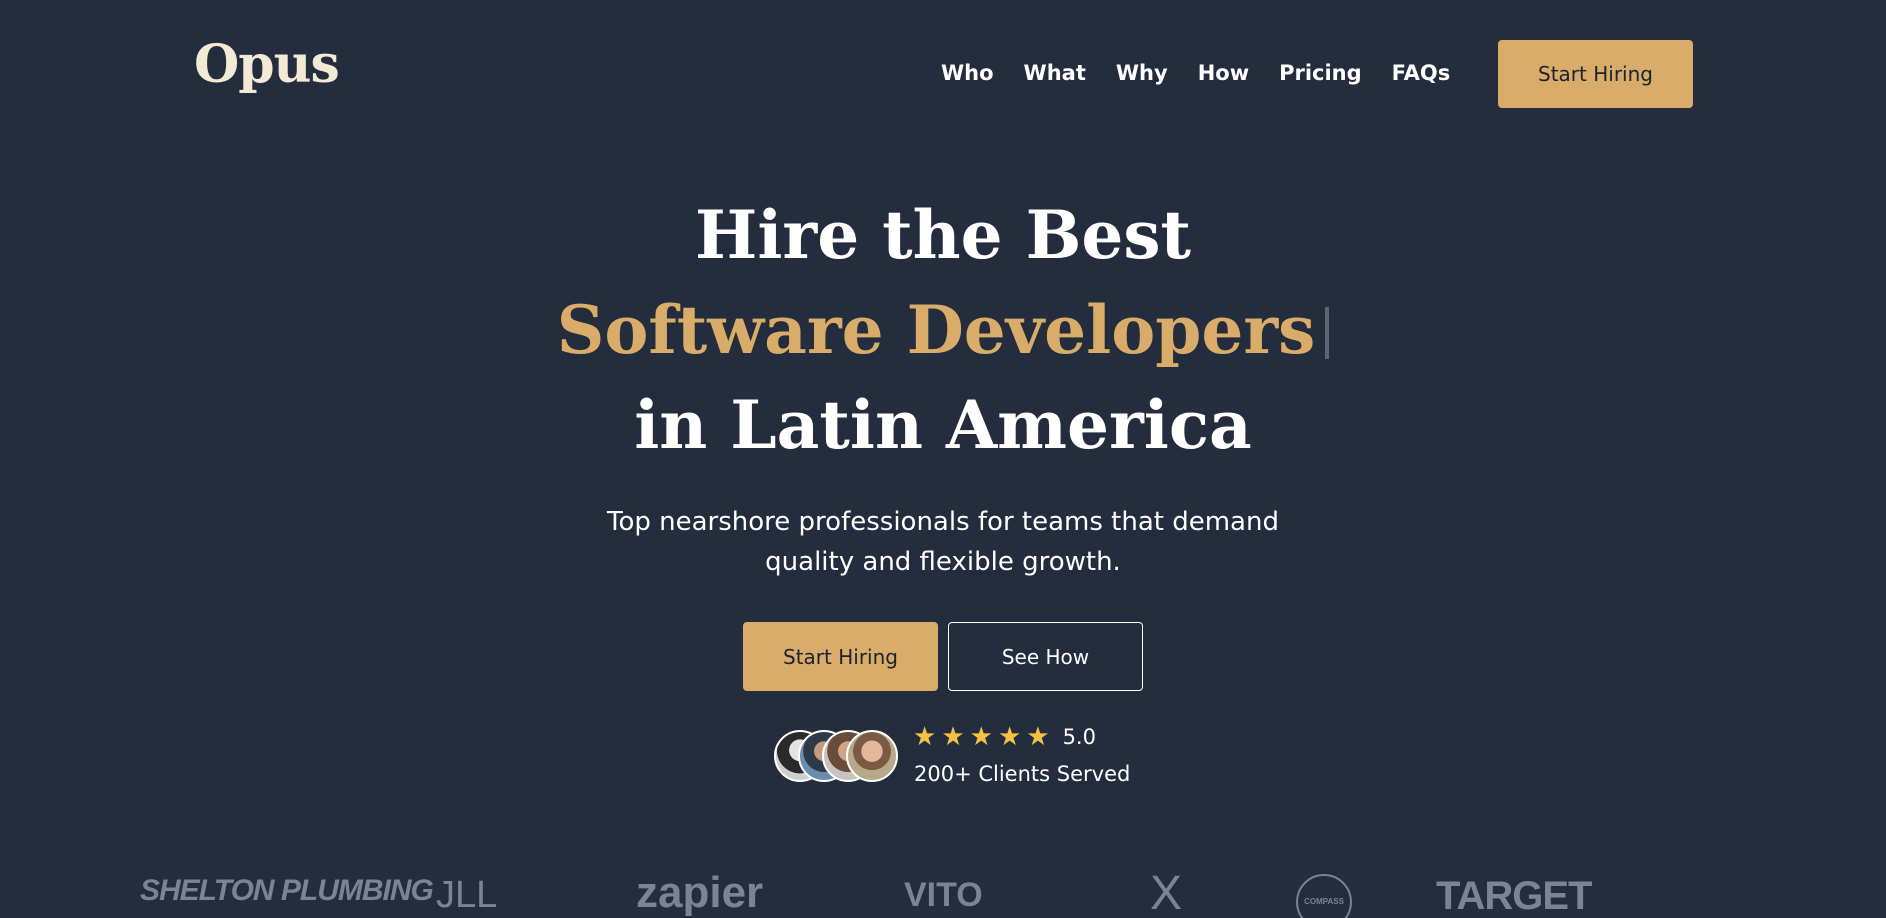 This screenshot has height=918, width=1886. What do you see at coordinates (1045, 656) in the screenshot?
I see `see-how-button: See How` at bounding box center [1045, 656].